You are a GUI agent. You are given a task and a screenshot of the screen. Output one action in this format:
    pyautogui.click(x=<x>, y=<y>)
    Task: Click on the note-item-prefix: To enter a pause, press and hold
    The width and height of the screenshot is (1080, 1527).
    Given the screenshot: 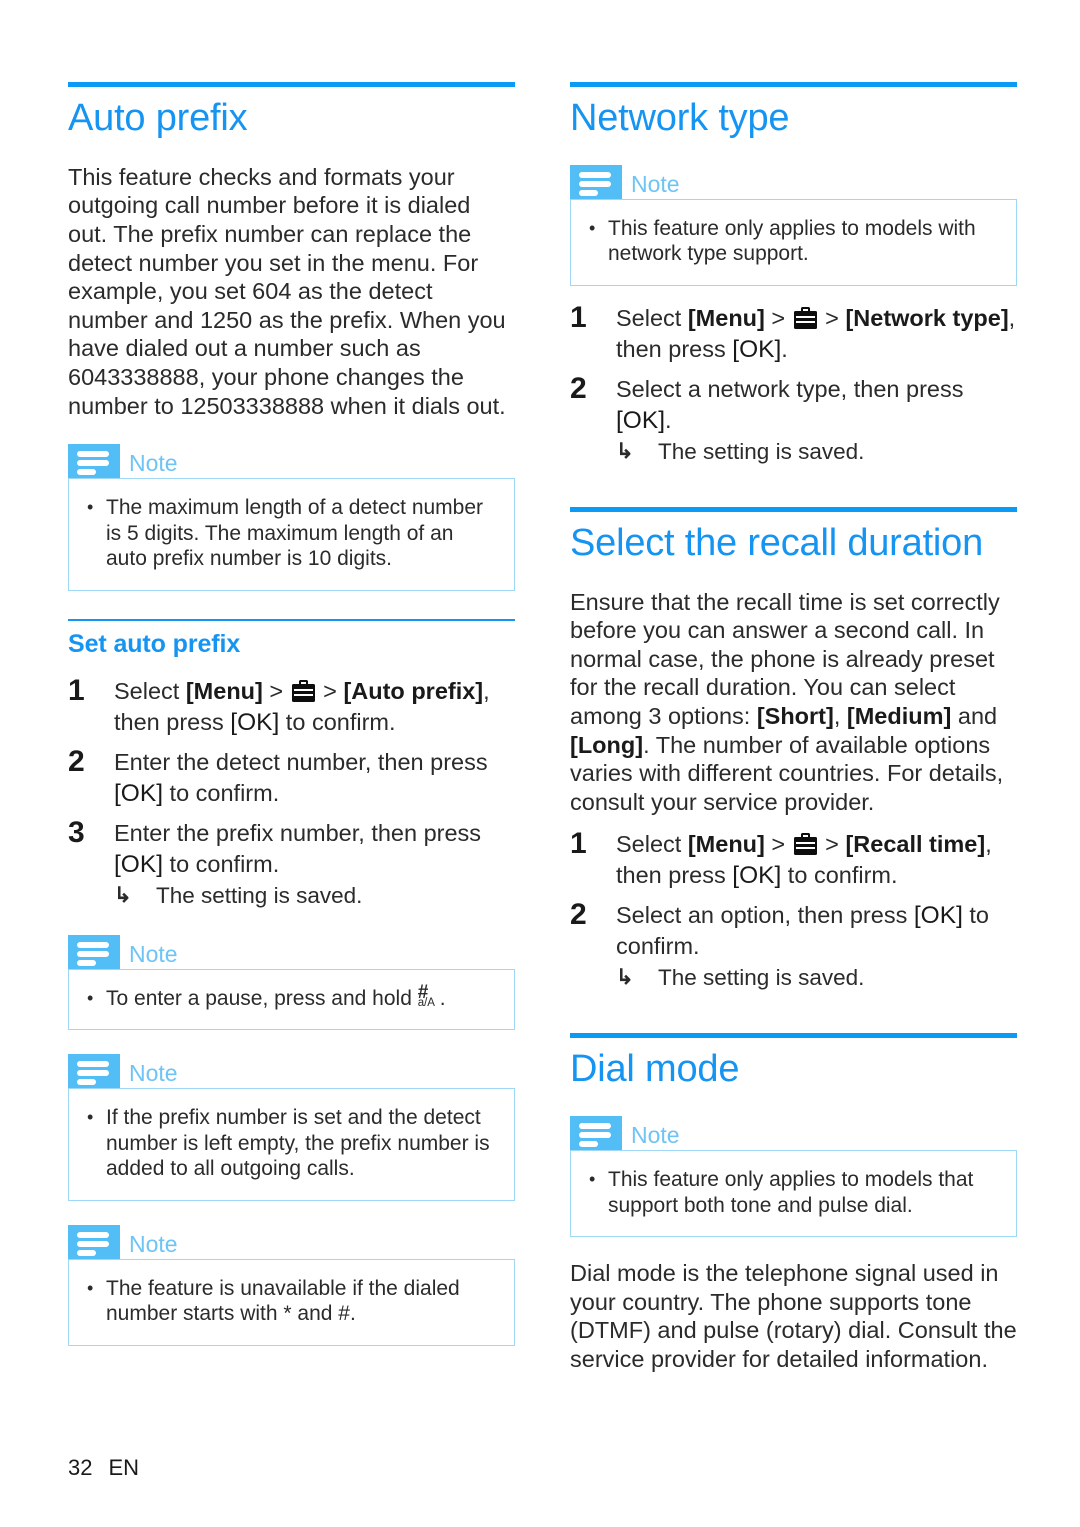 What is the action you would take?
    pyautogui.click(x=262, y=998)
    